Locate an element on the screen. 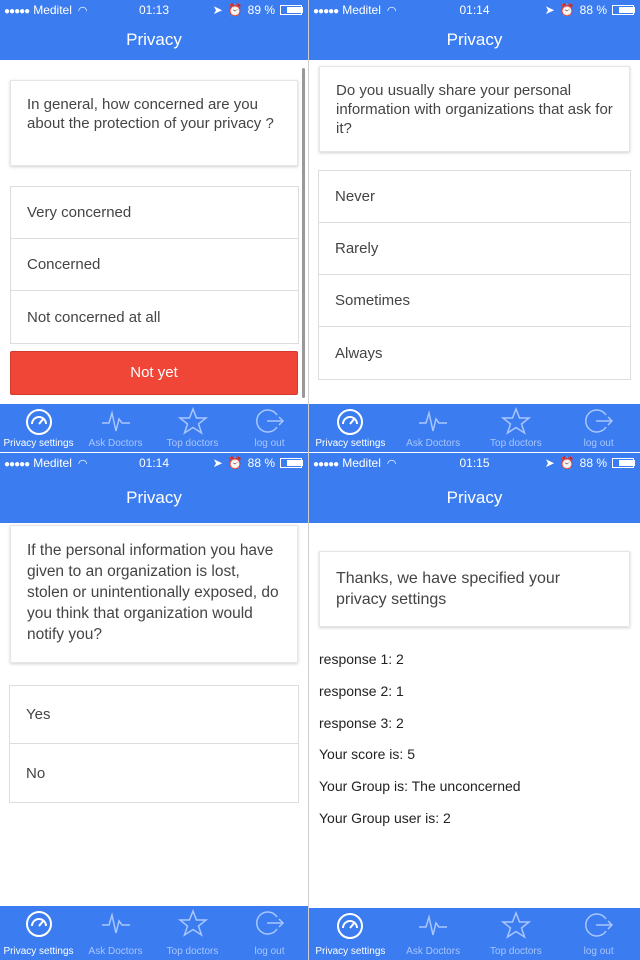 The image size is (640, 960). option-label: Always is located at coordinates (359, 353).